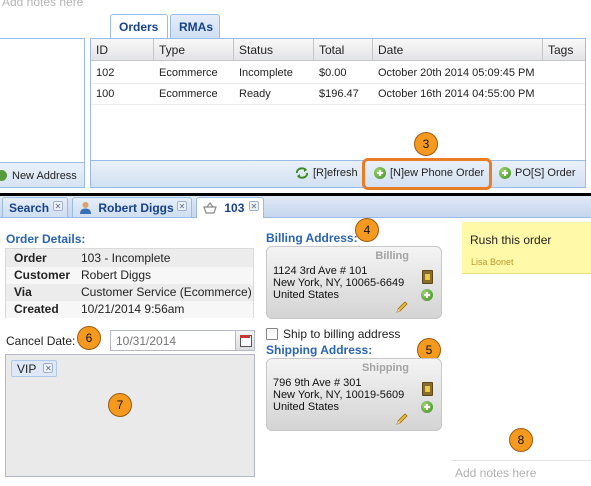 This screenshot has width=591, height=486. I want to click on highlight-box, so click(427, 174).